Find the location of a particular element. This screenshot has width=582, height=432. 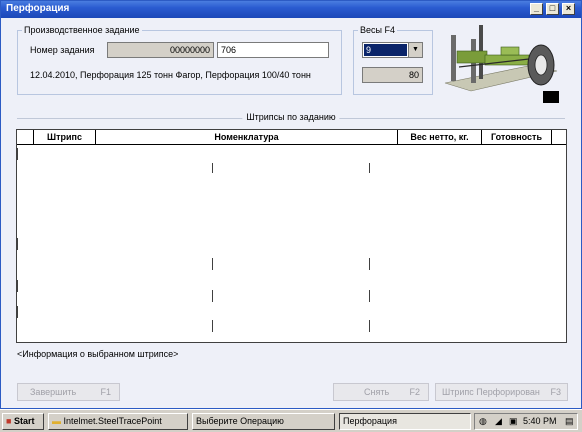

title-bar: Перфорация _ □ × is located at coordinates (291, 9).